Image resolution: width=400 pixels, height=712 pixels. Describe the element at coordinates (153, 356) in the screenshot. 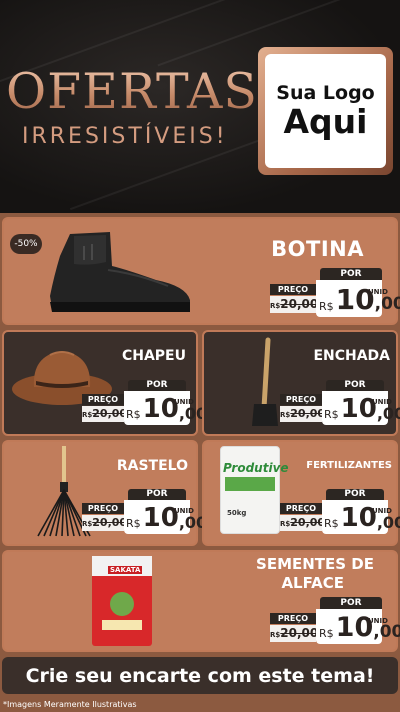

I see `product-name: CHAPEU` at that location.